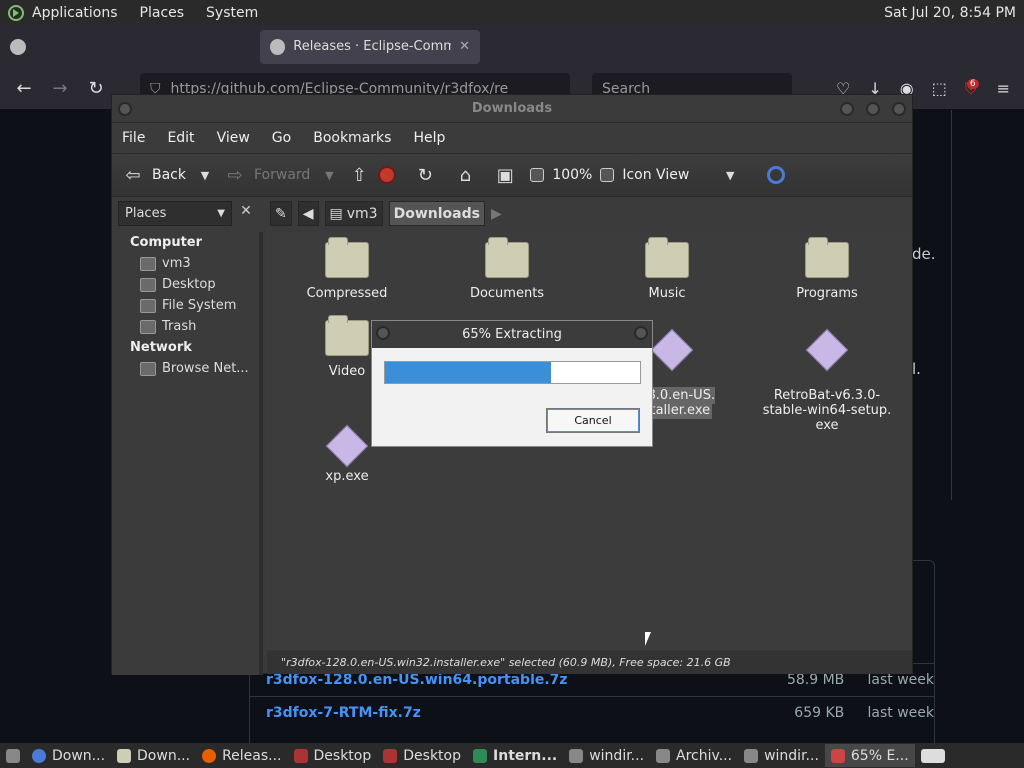 The height and width of the screenshot is (768, 1024). What do you see at coordinates (655, 175) in the screenshot?
I see `view-mode-select: Icon View` at bounding box center [655, 175].